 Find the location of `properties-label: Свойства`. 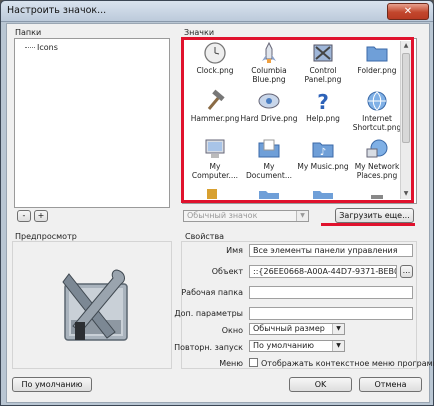

properties-label: Свойства is located at coordinates (205, 236).